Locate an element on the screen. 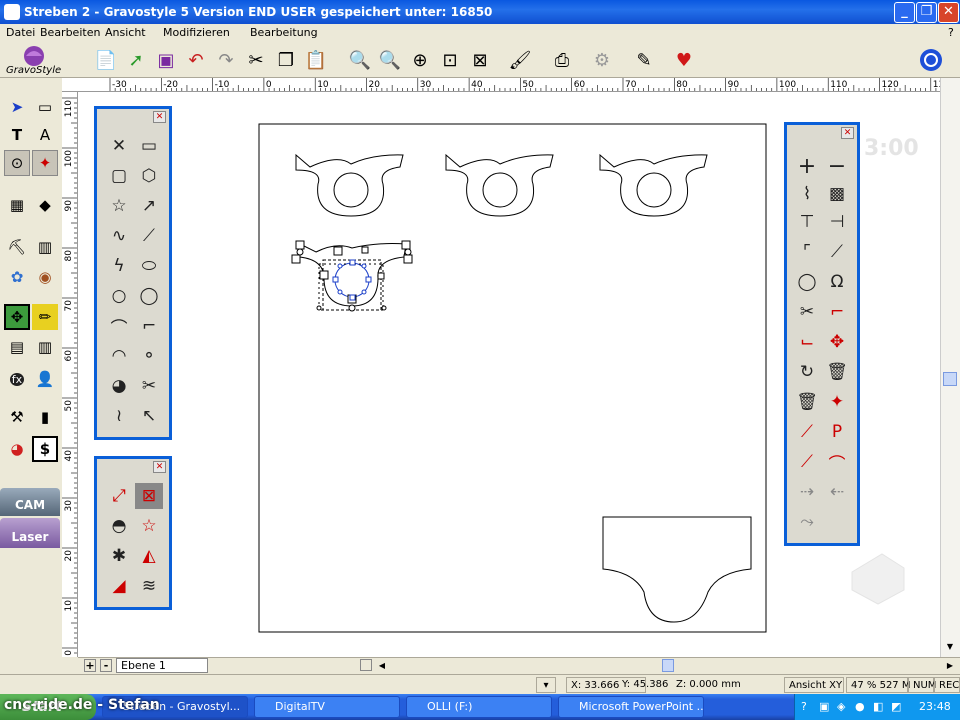 This screenshot has height=720, width=960. scroll-down-arrow-icon: ▼ is located at coordinates (950, 648).